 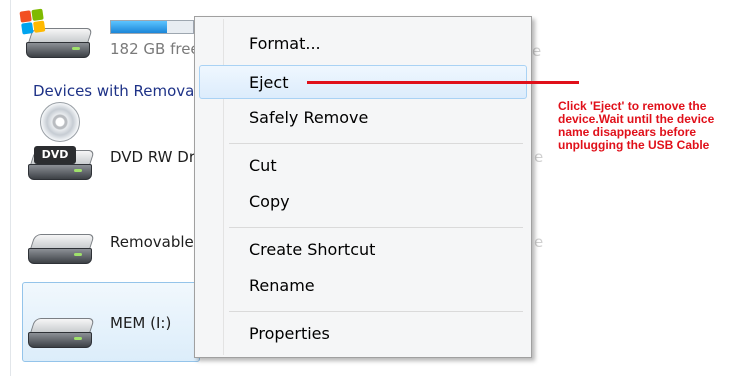 What do you see at coordinates (60, 122) in the screenshot?
I see `disc-icon` at bounding box center [60, 122].